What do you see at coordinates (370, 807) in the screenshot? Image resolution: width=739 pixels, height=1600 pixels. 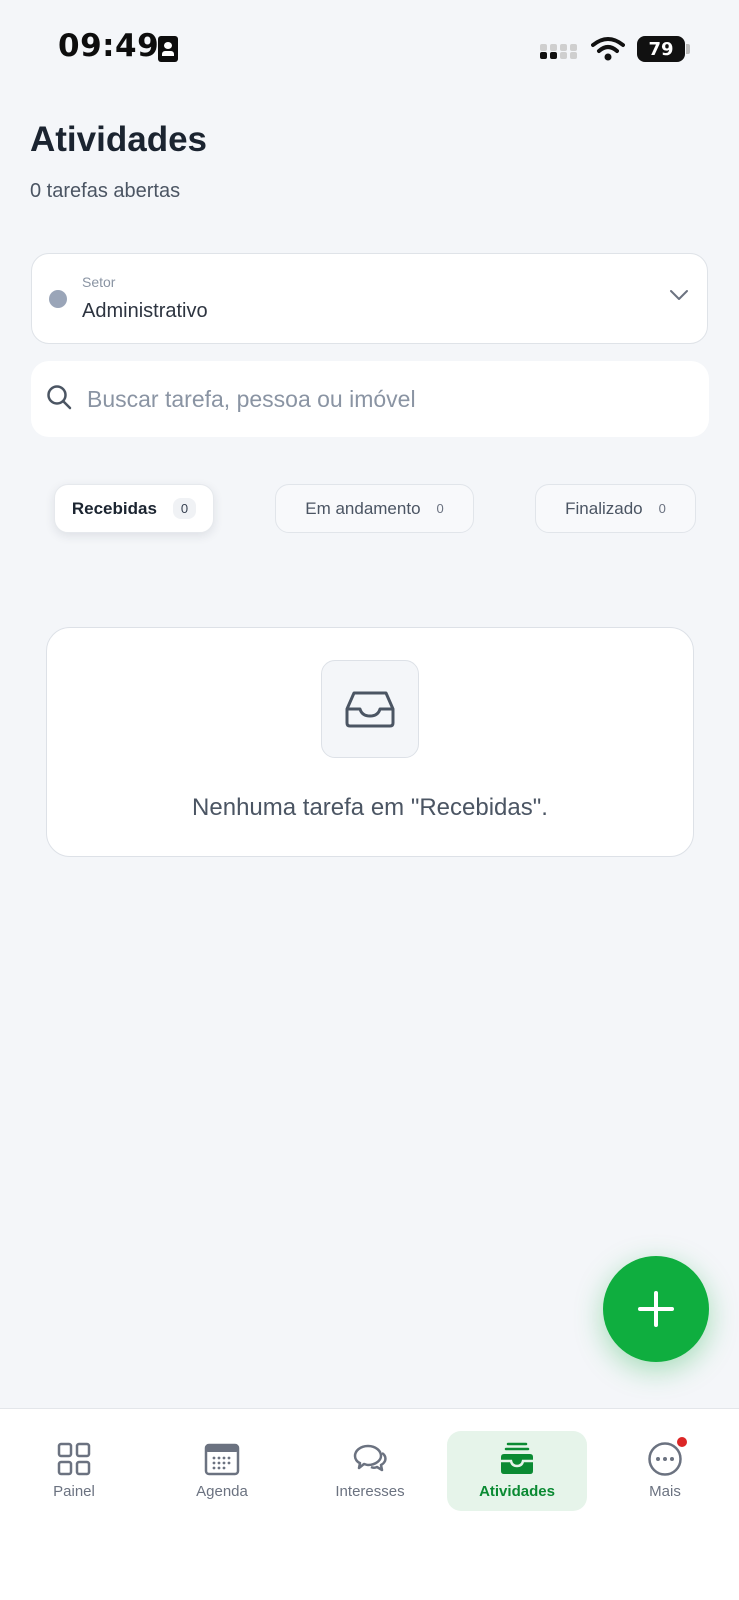 I see `empty-state-message: Nenhuma tarefa em "Recebidas".` at bounding box center [370, 807].